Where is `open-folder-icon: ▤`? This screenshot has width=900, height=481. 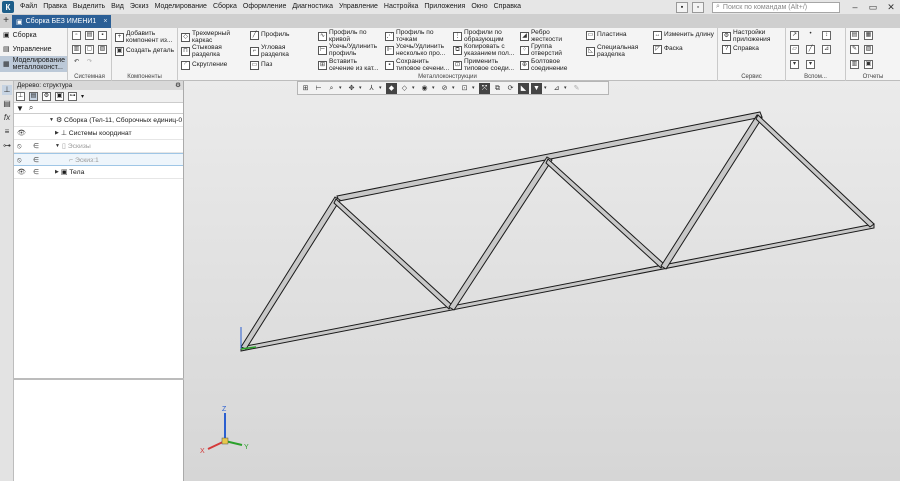
open-folder-icon: ▤ is located at coordinates (89, 35).